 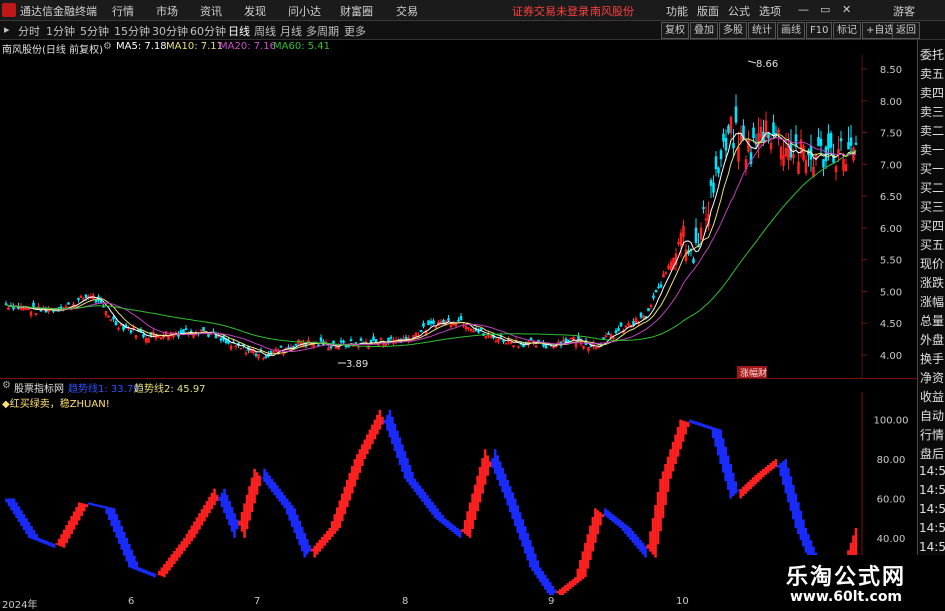 What do you see at coordinates (932, 415) in the screenshot?
I see `side-panel-item: 自动` at bounding box center [932, 415].